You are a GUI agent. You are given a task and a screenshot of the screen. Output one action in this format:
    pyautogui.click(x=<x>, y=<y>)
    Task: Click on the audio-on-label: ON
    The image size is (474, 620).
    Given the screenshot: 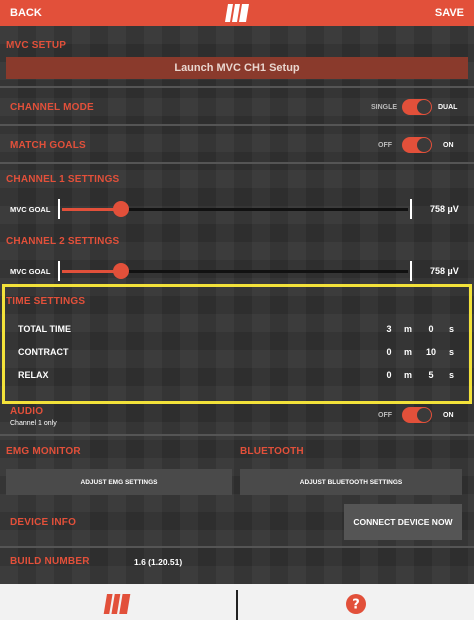 What is the action you would take?
    pyautogui.click(x=448, y=415)
    